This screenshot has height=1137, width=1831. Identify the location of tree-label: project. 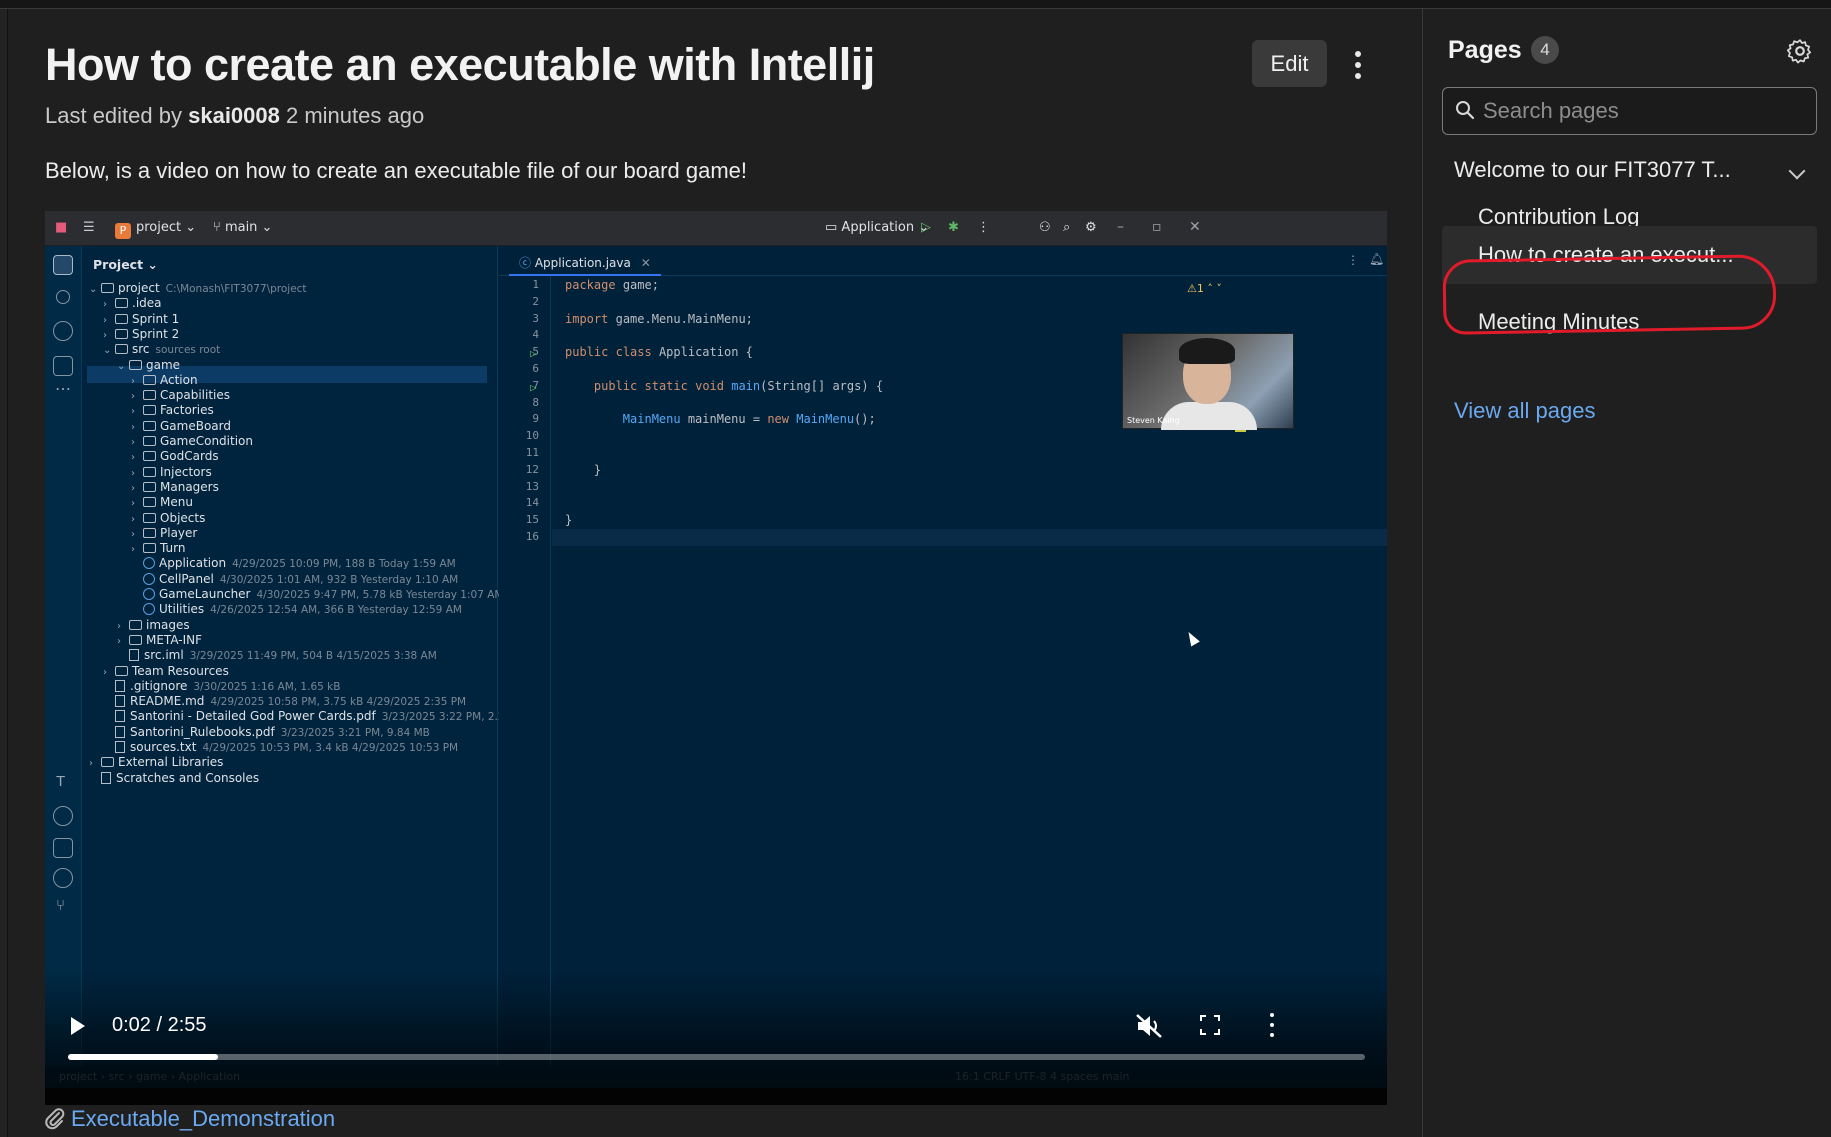
(139, 288).